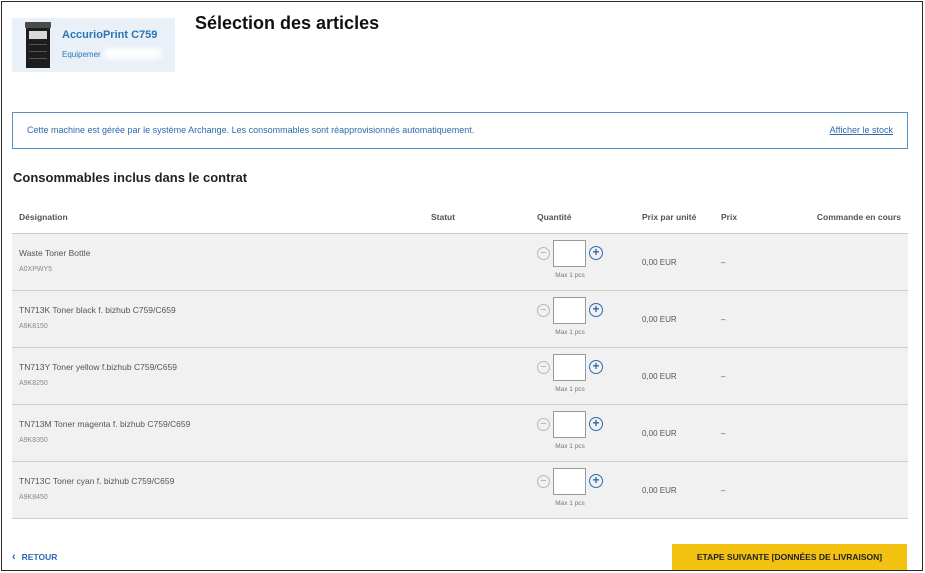 The width and height of the screenshot is (925, 573). I want to click on page-title: Sélection des articles, so click(287, 23).